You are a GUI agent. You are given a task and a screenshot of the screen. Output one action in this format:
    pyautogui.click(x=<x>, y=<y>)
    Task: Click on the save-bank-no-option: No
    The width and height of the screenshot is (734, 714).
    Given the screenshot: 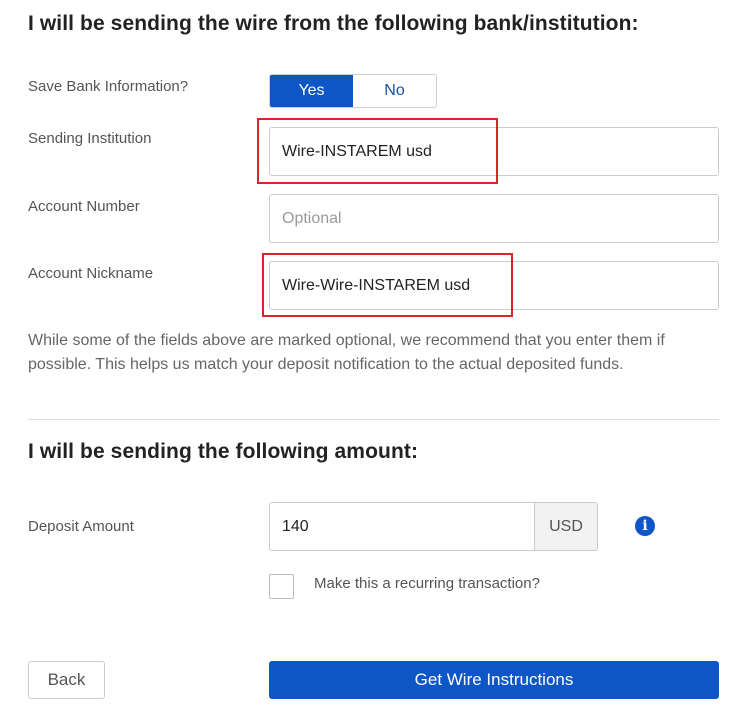 What is the action you would take?
    pyautogui.click(x=394, y=91)
    